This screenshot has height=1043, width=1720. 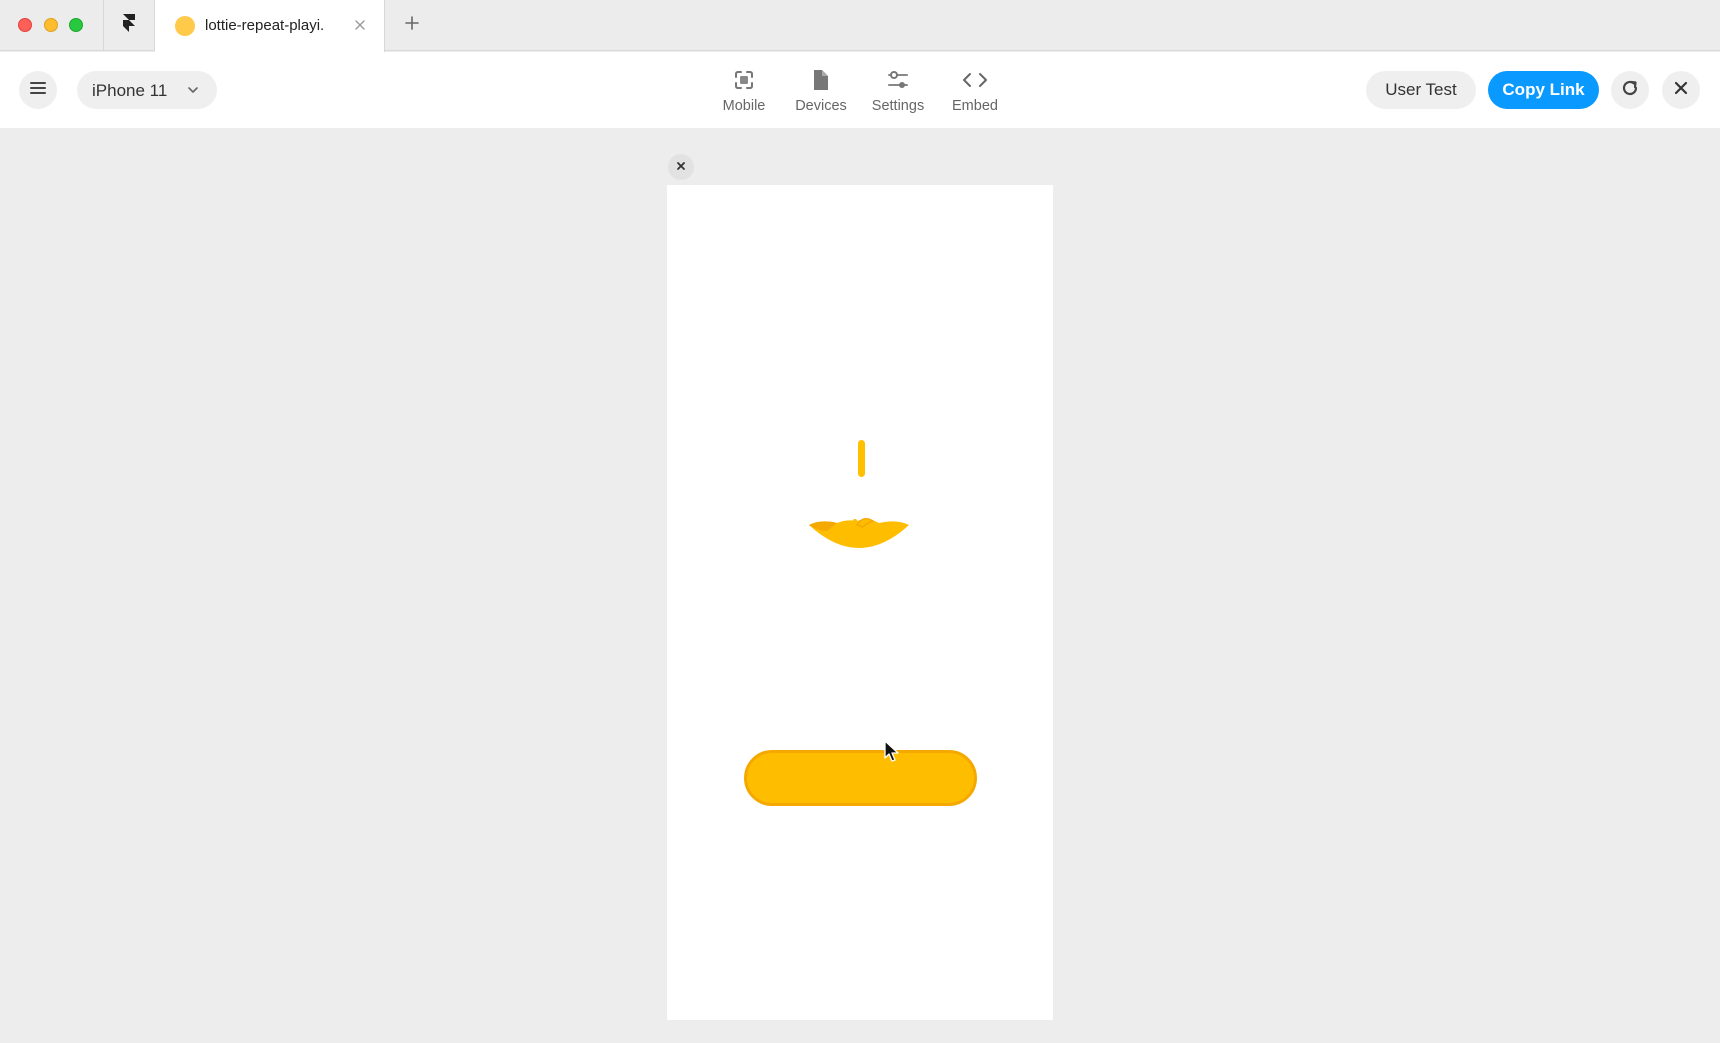 I want to click on falling-drop, so click(x=861, y=458).